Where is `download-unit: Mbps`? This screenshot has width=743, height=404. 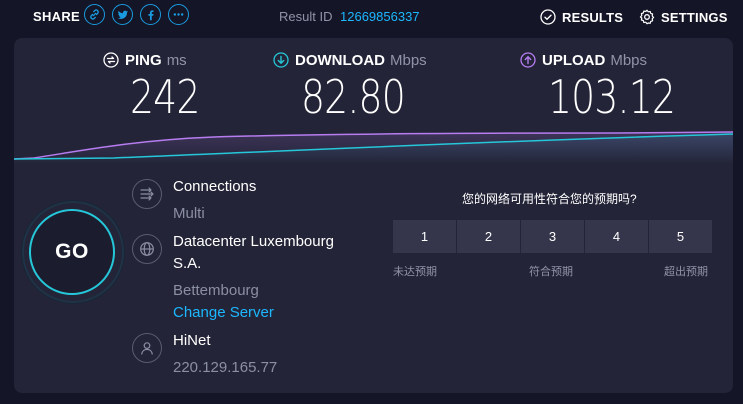 download-unit: Mbps is located at coordinates (408, 60).